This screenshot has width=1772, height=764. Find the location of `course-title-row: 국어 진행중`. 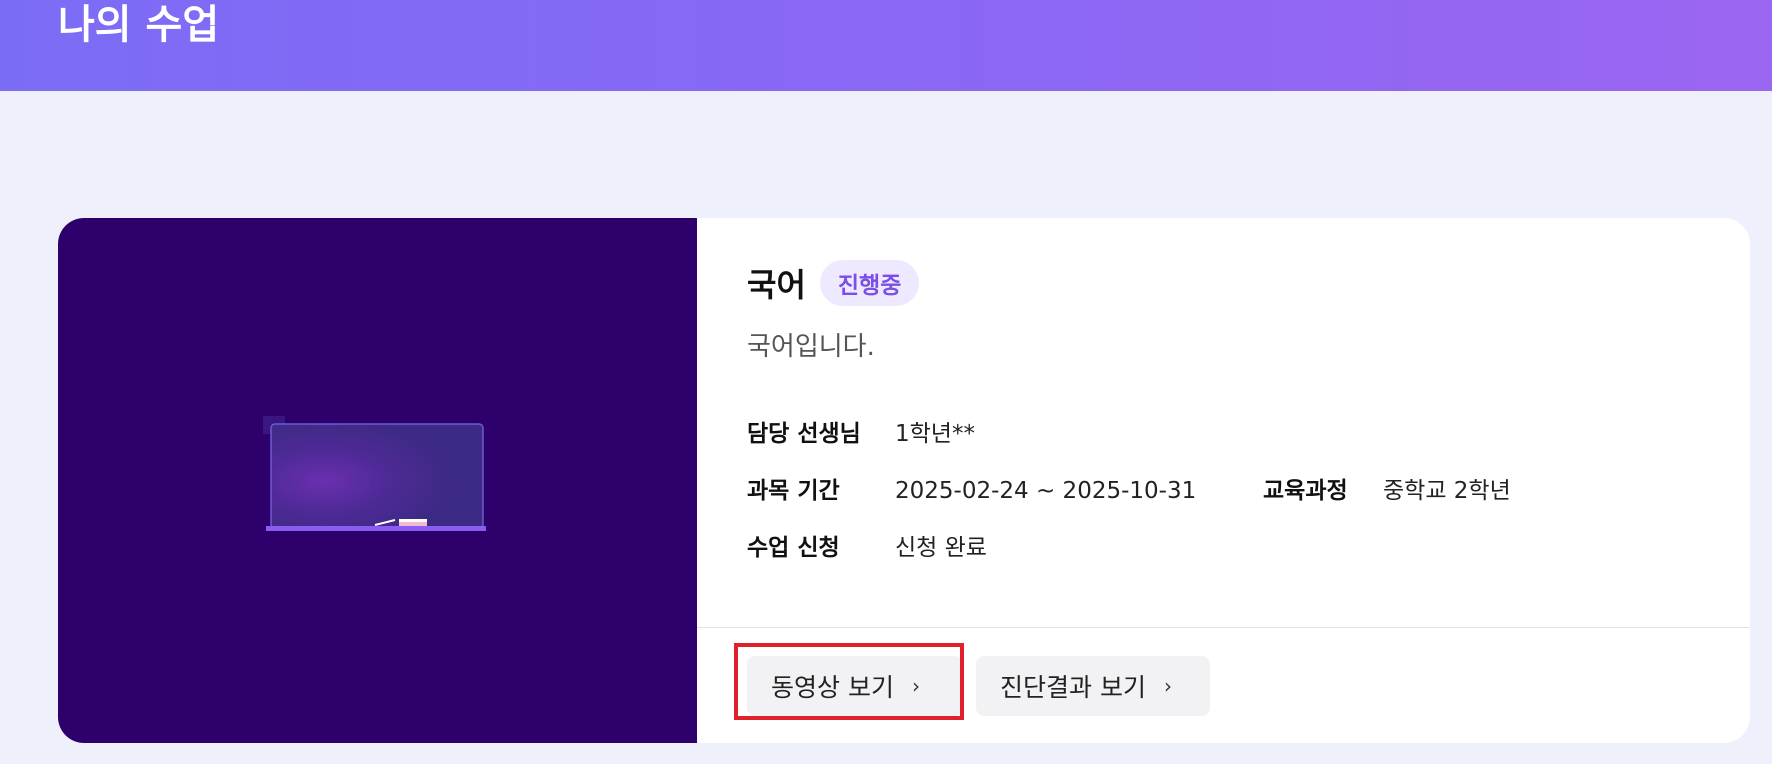

course-title-row: 국어 진행중 is located at coordinates (833, 283).